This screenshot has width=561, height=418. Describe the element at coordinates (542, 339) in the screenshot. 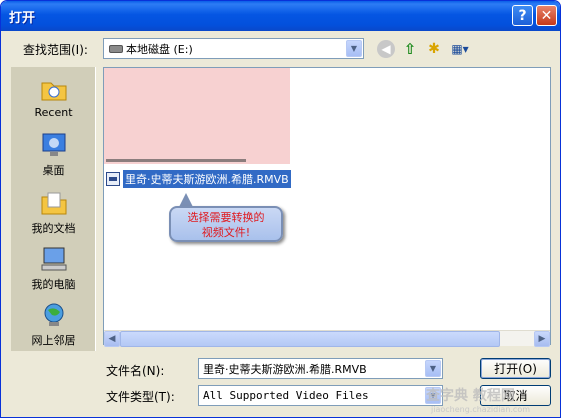

I see `scroll-right-icon: ▶` at that location.